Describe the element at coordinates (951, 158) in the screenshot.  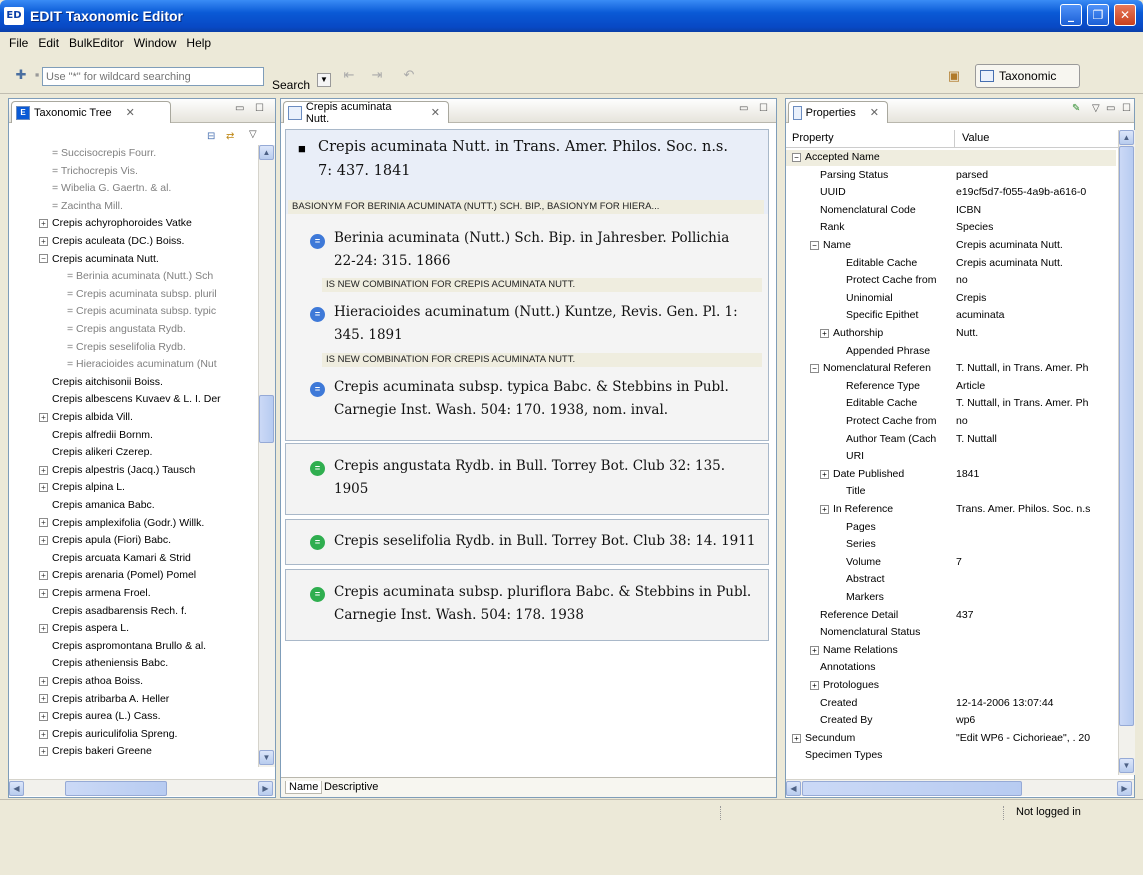
I see `property-row: − Accepted Name` at that location.